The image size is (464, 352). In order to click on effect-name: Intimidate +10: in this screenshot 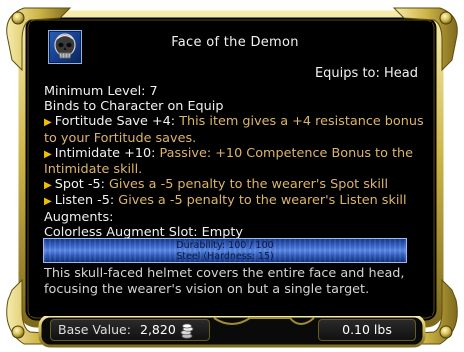, I will do `click(105, 153)`.